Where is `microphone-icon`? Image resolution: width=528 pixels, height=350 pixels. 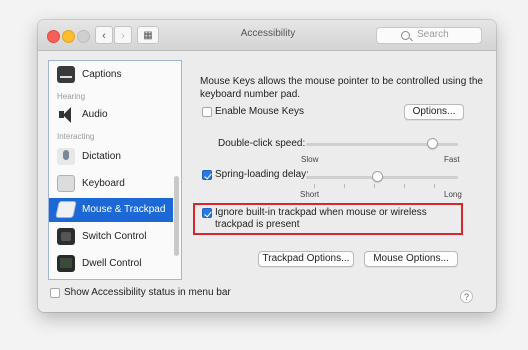
microphone-icon is located at coordinates (66, 156).